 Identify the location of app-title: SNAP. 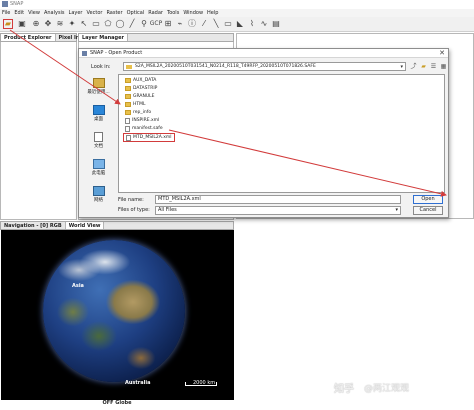
(17, 4).